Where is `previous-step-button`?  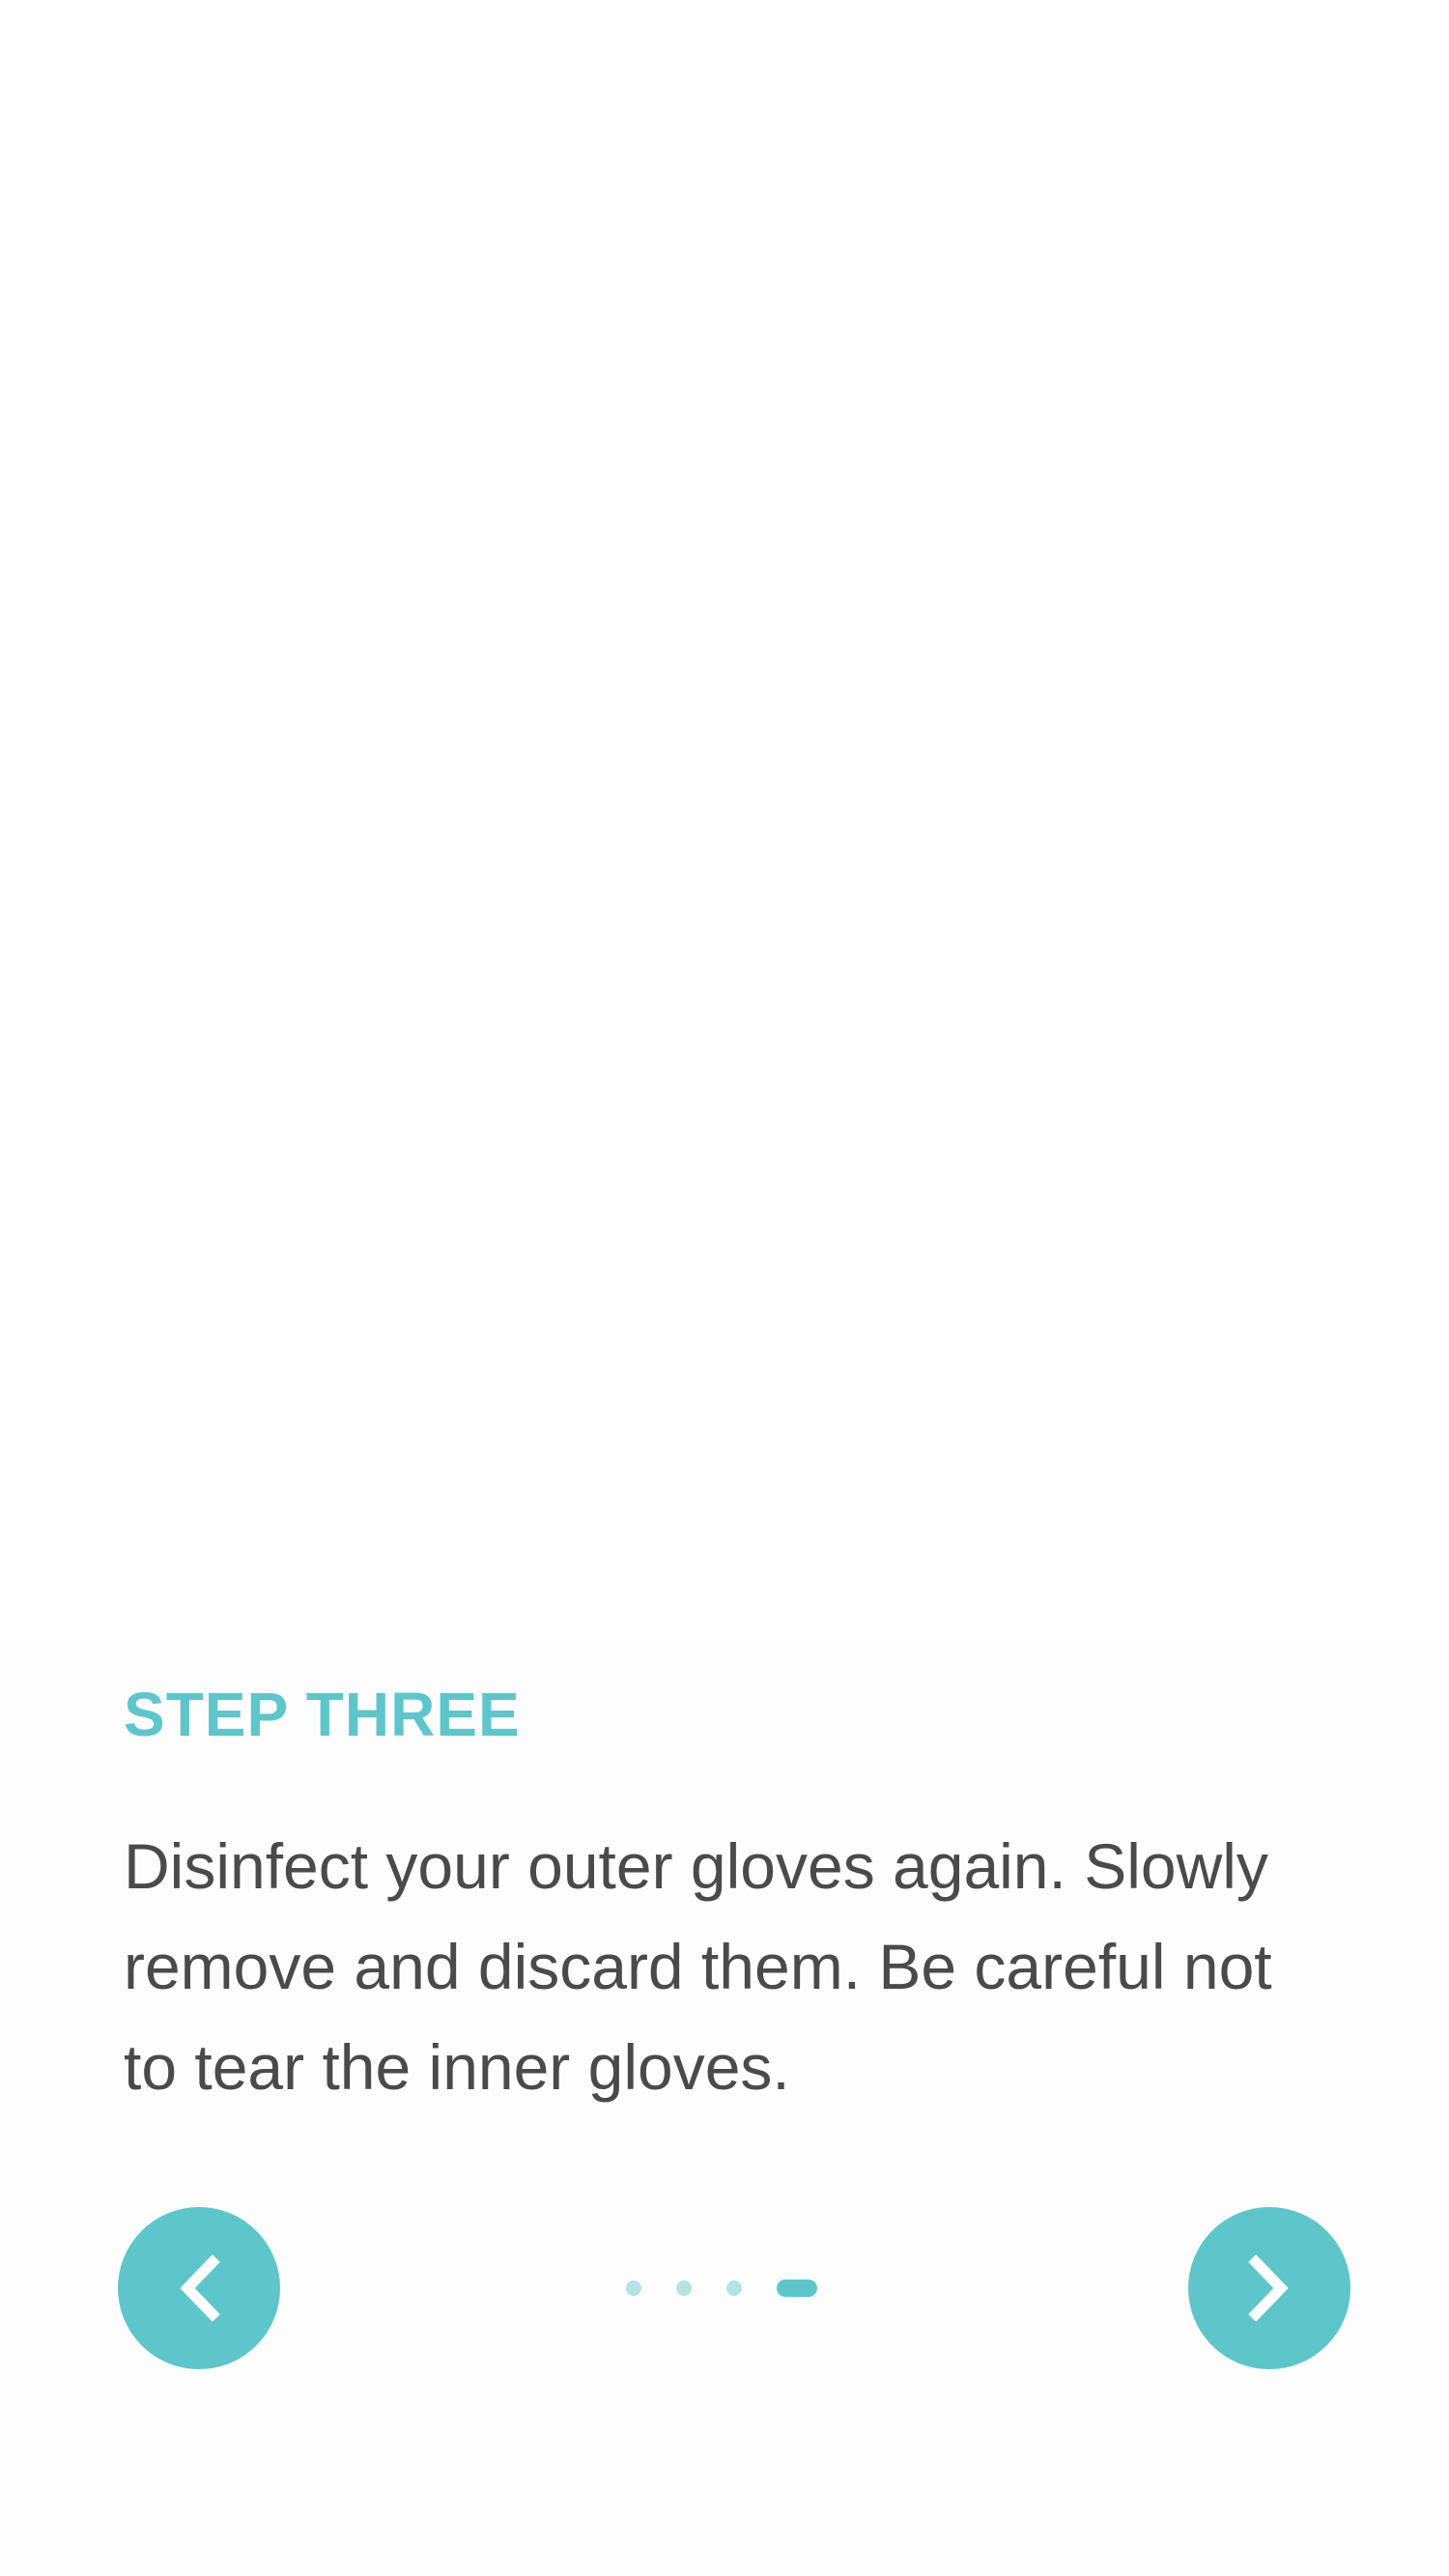 previous-step-button is located at coordinates (199, 2288).